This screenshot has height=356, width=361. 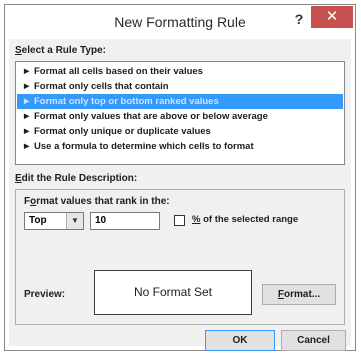 What do you see at coordinates (101, 220) in the screenshot?
I see `rank-count-value: 10` at bounding box center [101, 220].